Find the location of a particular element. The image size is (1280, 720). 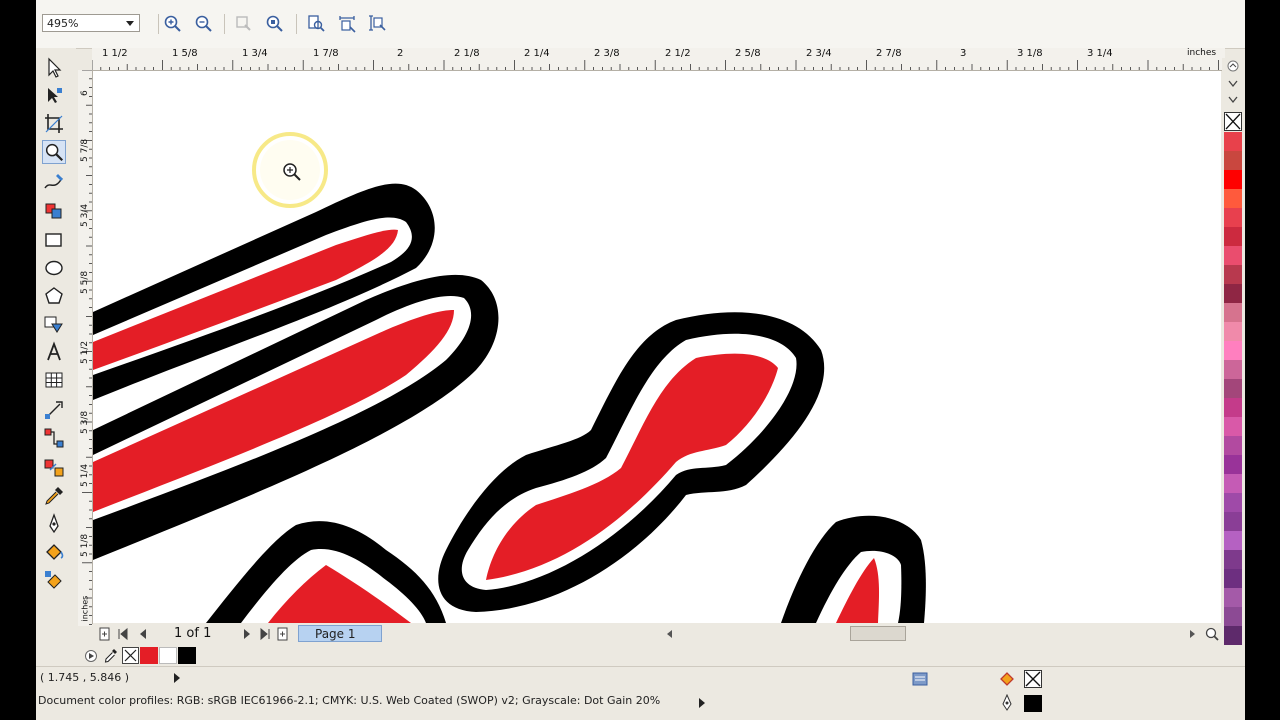

zoom-to-all-objects-icon is located at coordinates (275, 24).